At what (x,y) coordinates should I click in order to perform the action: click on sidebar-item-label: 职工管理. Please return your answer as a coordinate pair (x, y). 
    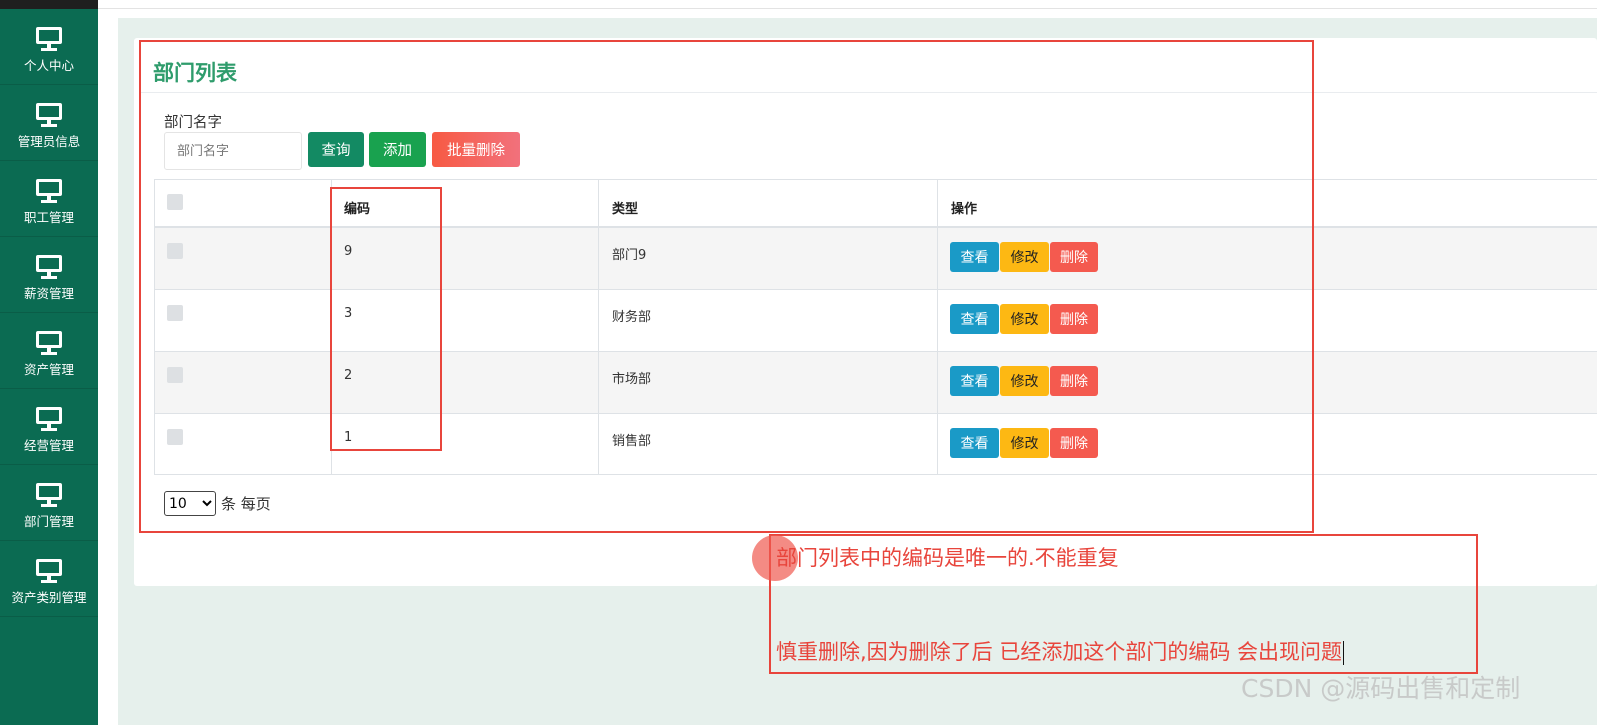
    Looking at the image, I should click on (48, 217).